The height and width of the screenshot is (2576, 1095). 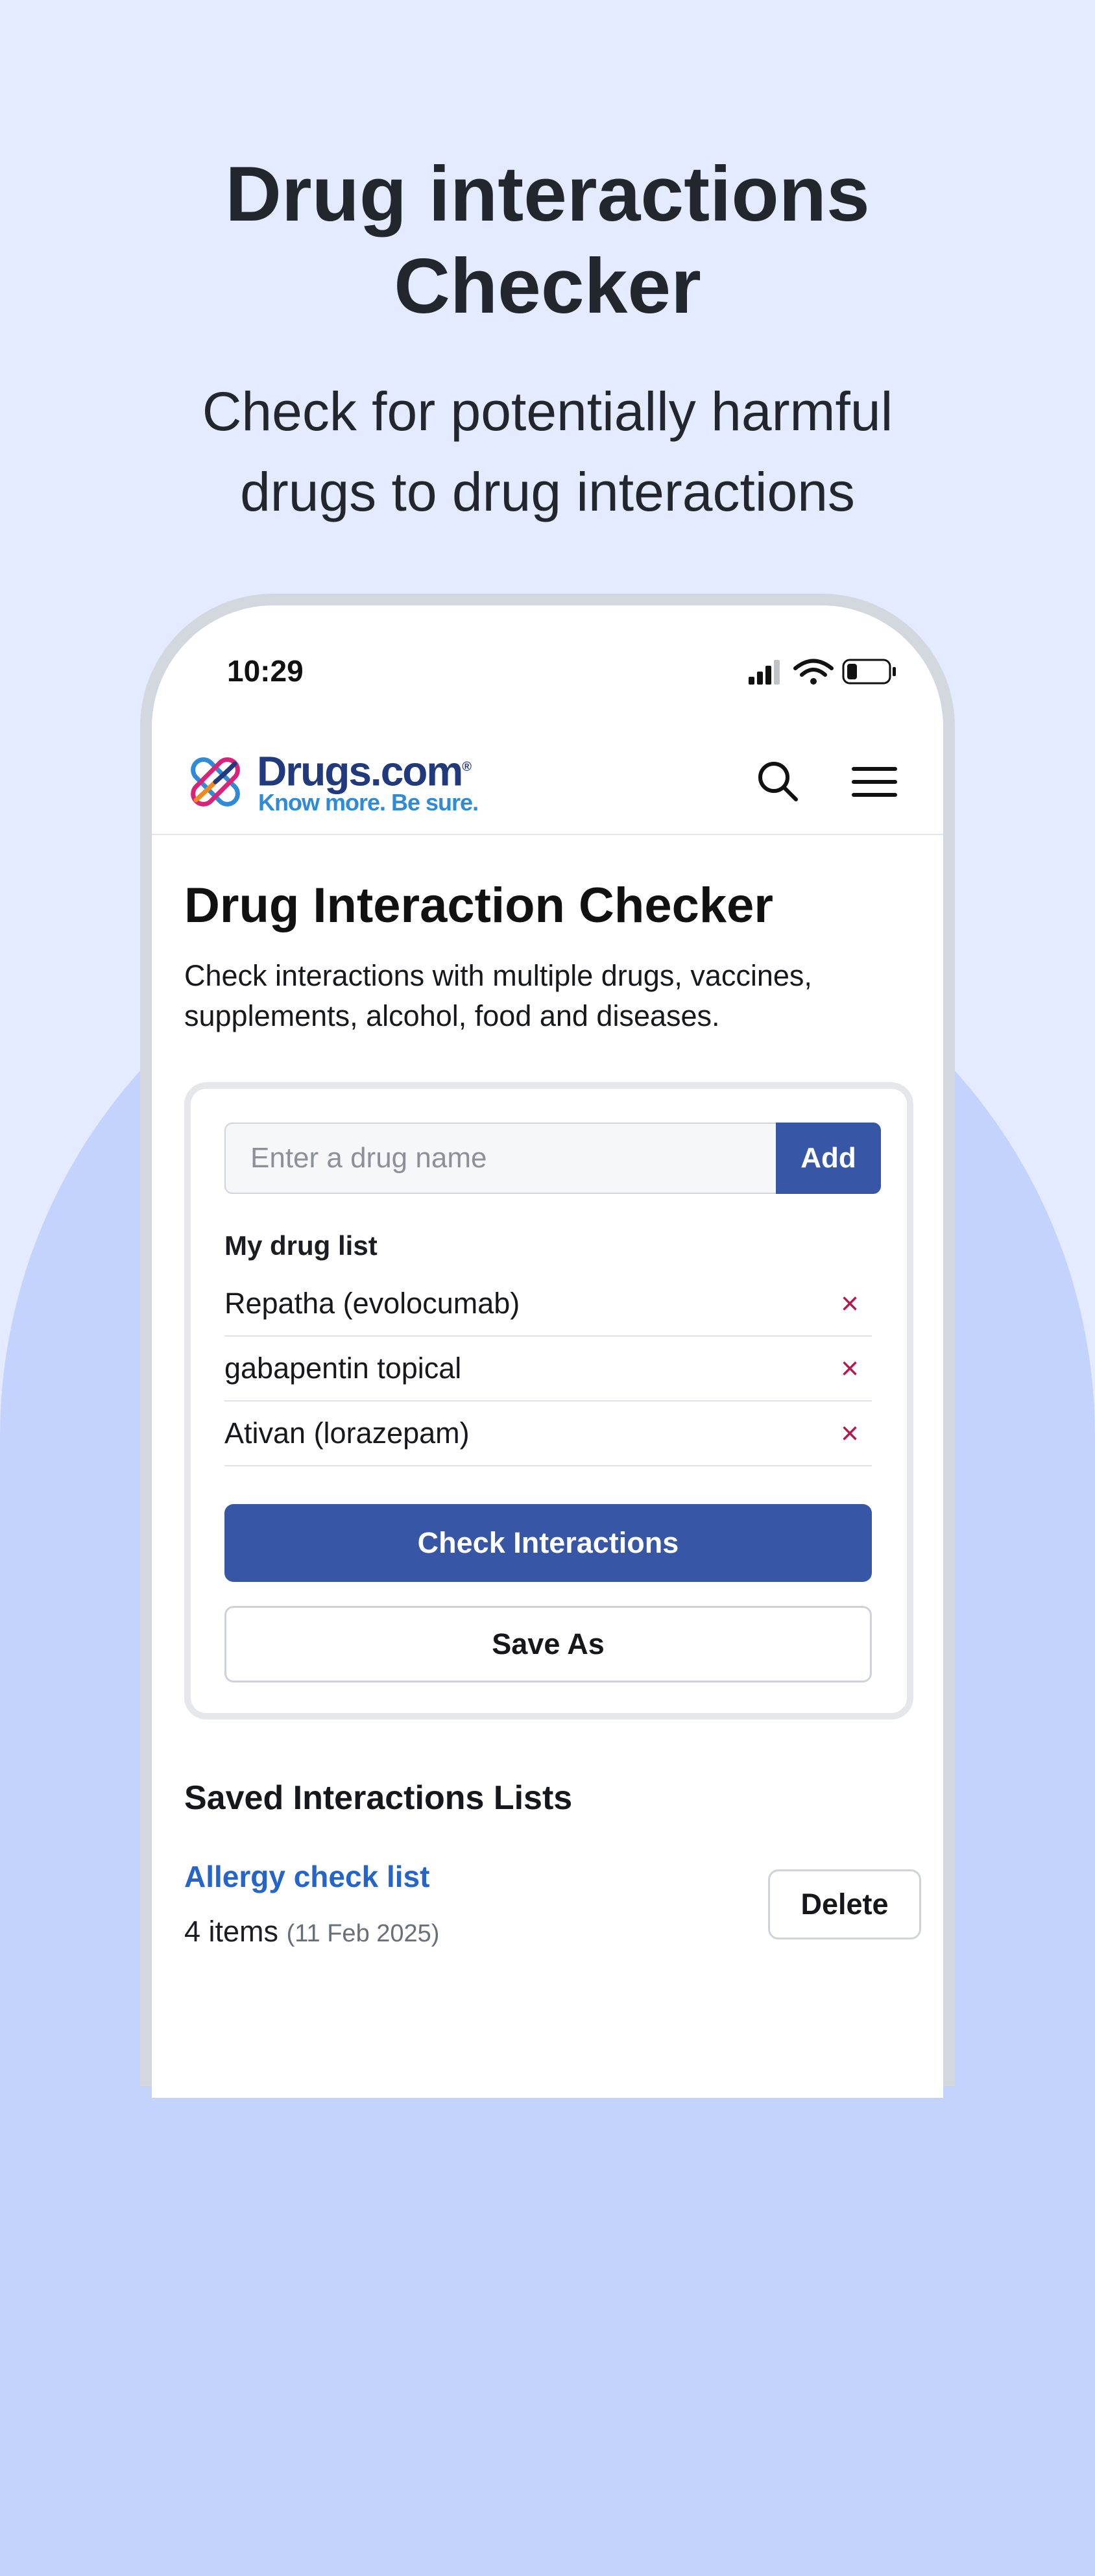 I want to click on saved-list-date: (11 Feb 2025), so click(x=363, y=1933).